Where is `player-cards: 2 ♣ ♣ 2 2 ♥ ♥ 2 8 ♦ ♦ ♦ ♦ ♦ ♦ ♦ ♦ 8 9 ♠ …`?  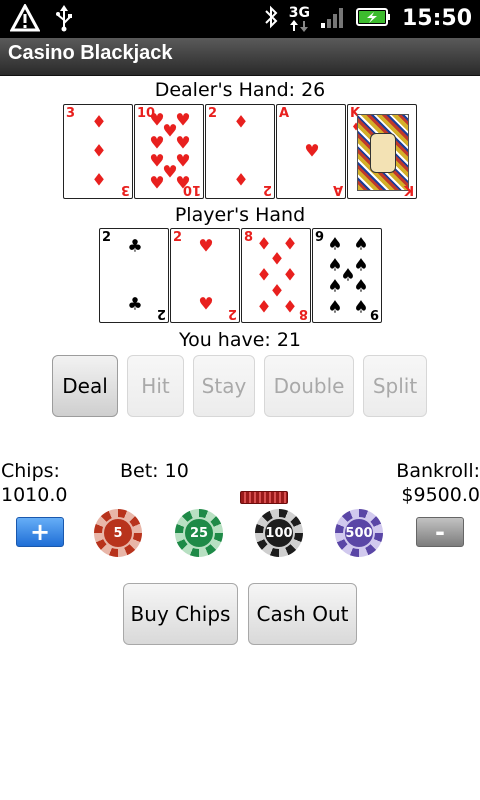
player-cards: 2 ♣ ♣ 2 2 ♥ ♥ 2 8 ♦ ♦ ♦ ♦ ♦ ♦ ♦ ♦ 8 9 ♠ … is located at coordinates (240, 275).